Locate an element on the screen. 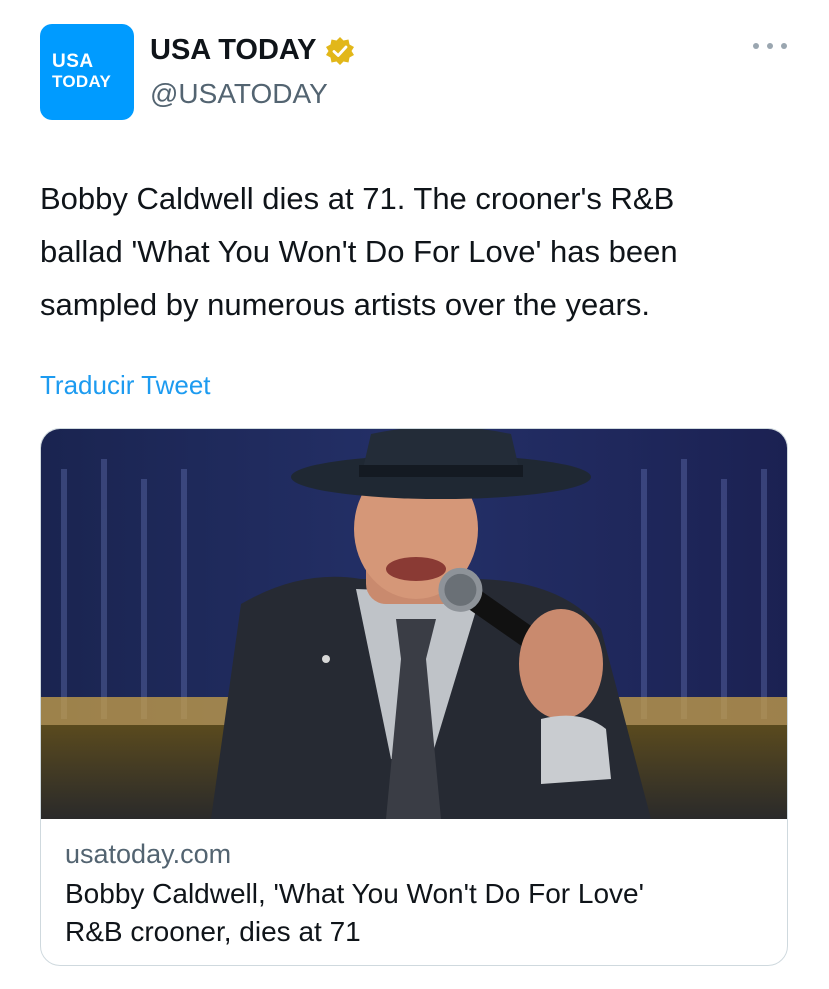  avatar-text-line1: USA is located at coordinates (73, 61).